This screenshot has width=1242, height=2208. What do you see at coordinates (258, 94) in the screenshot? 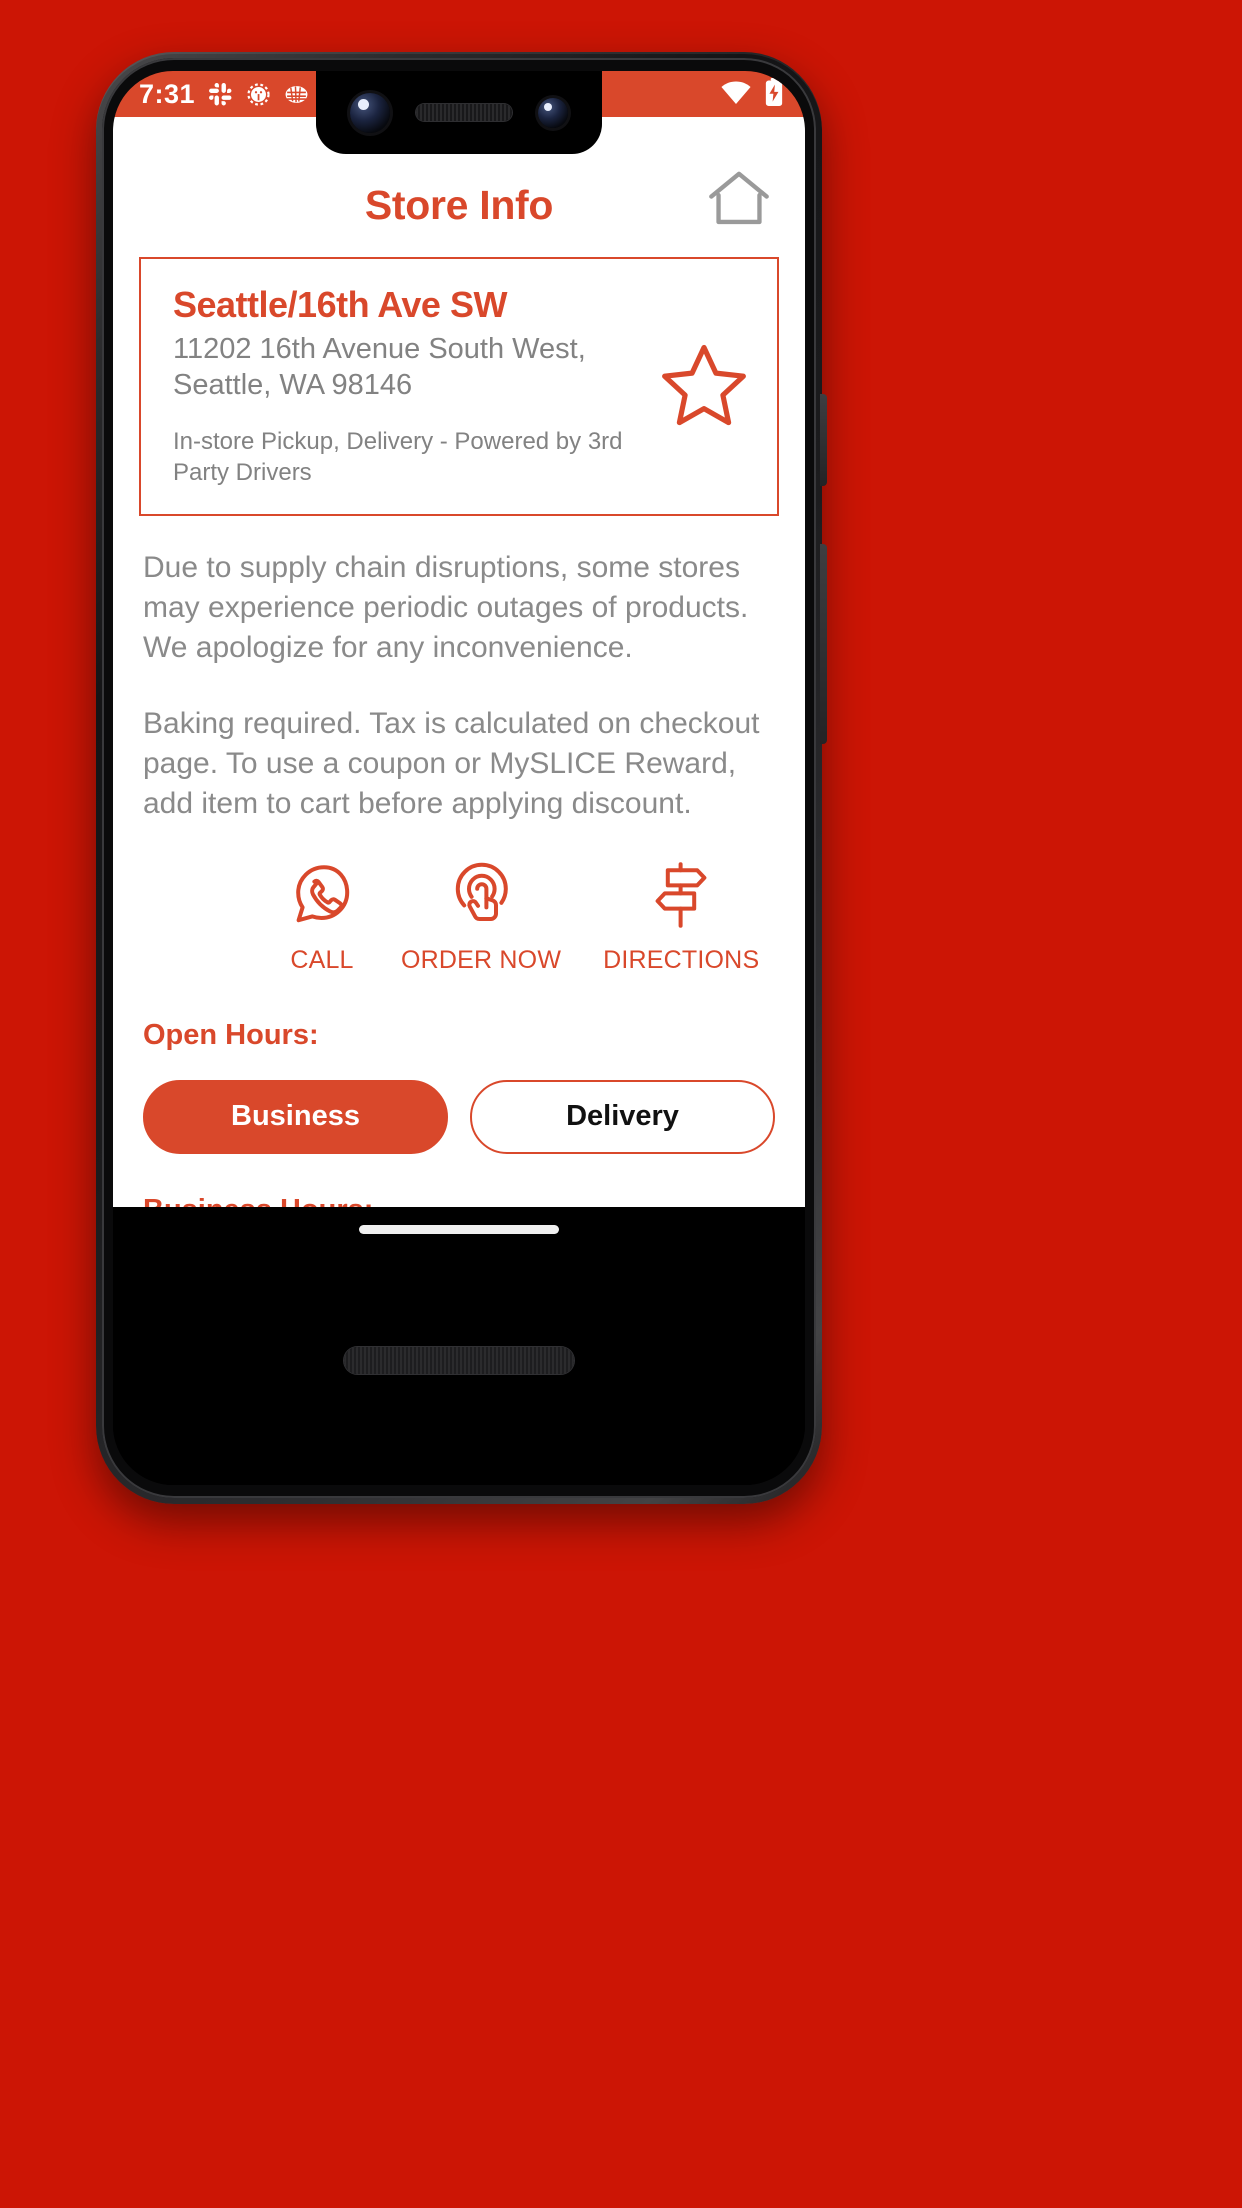
I see `android-debug-icon` at bounding box center [258, 94].